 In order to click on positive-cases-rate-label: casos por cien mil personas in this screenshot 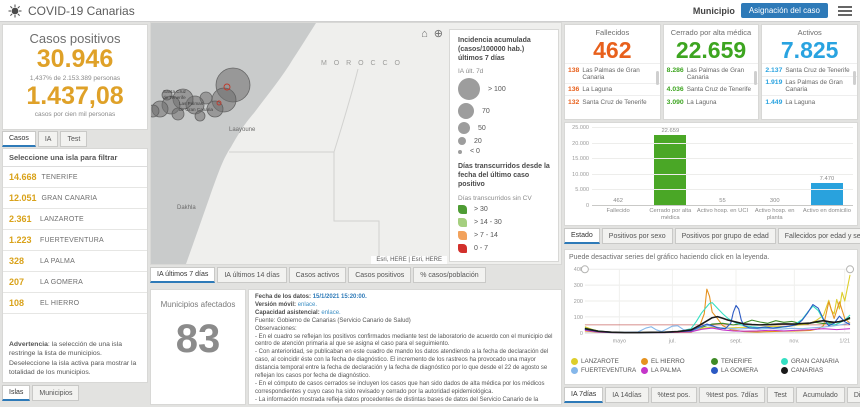, I will do `click(75, 114)`.